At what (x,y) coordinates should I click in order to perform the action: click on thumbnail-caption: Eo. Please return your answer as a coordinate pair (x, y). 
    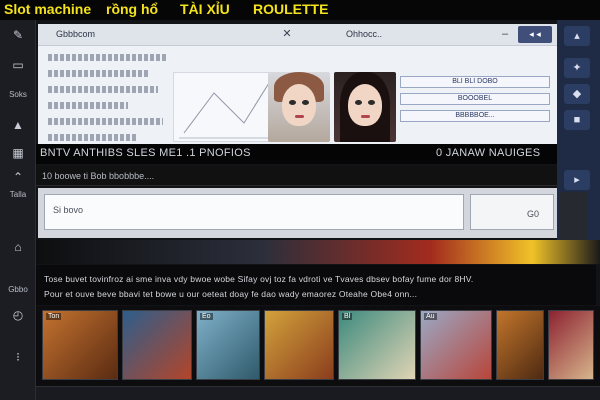
    Looking at the image, I should click on (206, 316).